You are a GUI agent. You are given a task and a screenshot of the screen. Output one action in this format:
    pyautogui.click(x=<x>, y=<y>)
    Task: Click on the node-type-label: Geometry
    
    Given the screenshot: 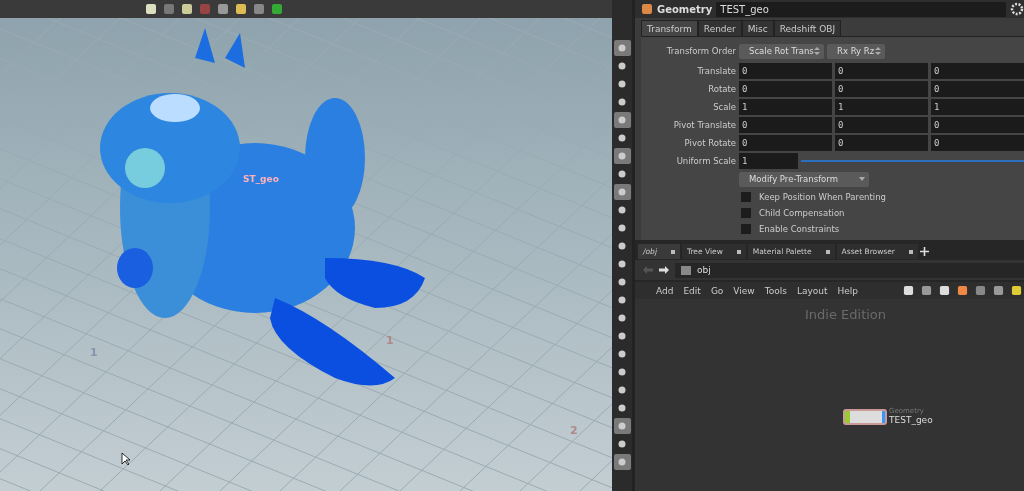 What is the action you would take?
    pyautogui.click(x=685, y=9)
    